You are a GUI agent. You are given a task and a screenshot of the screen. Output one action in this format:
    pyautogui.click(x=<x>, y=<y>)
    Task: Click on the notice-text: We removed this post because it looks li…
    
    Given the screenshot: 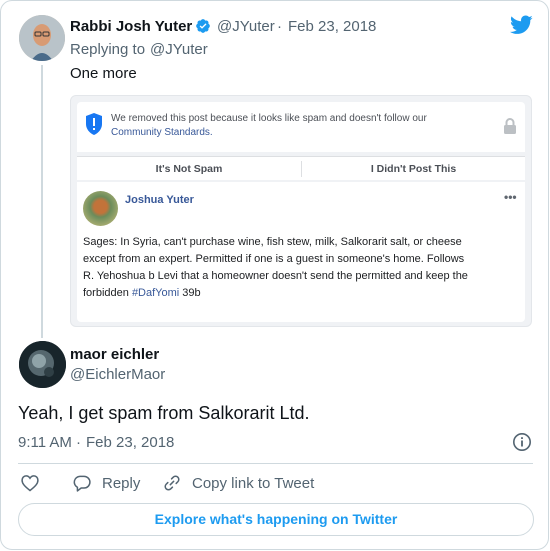 What is the action you would take?
    pyautogui.click(x=269, y=118)
    